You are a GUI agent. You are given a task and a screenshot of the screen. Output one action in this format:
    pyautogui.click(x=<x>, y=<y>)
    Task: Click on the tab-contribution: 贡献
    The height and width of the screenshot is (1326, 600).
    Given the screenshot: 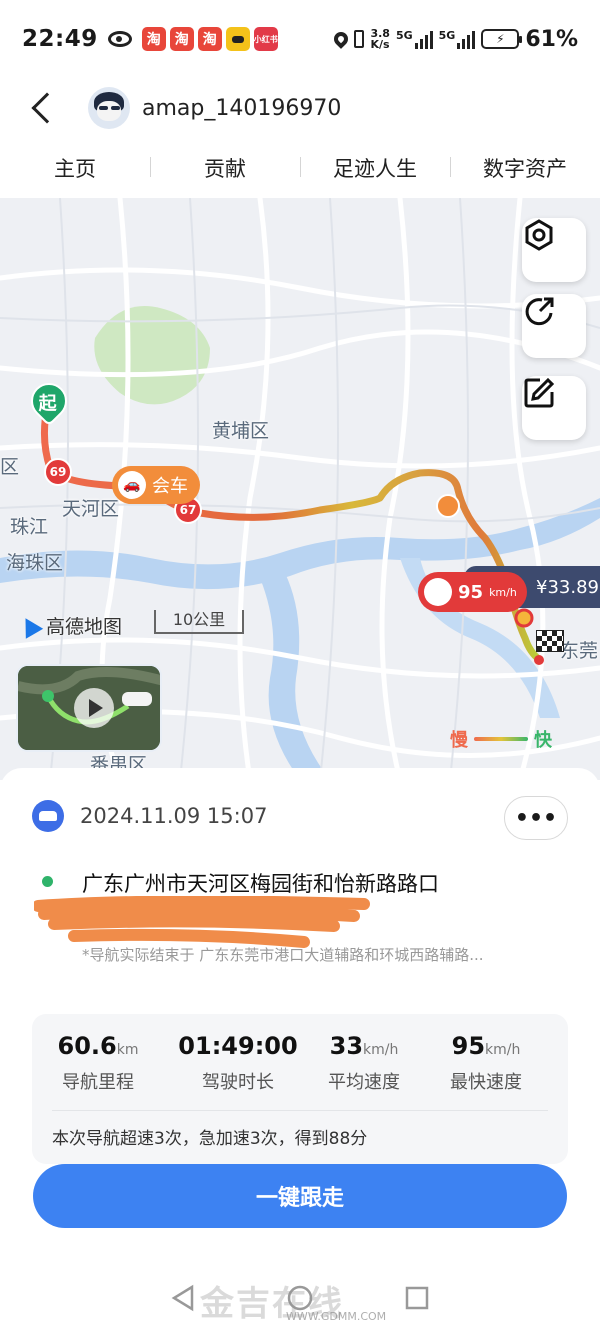 What is the action you would take?
    pyautogui.click(x=225, y=168)
    